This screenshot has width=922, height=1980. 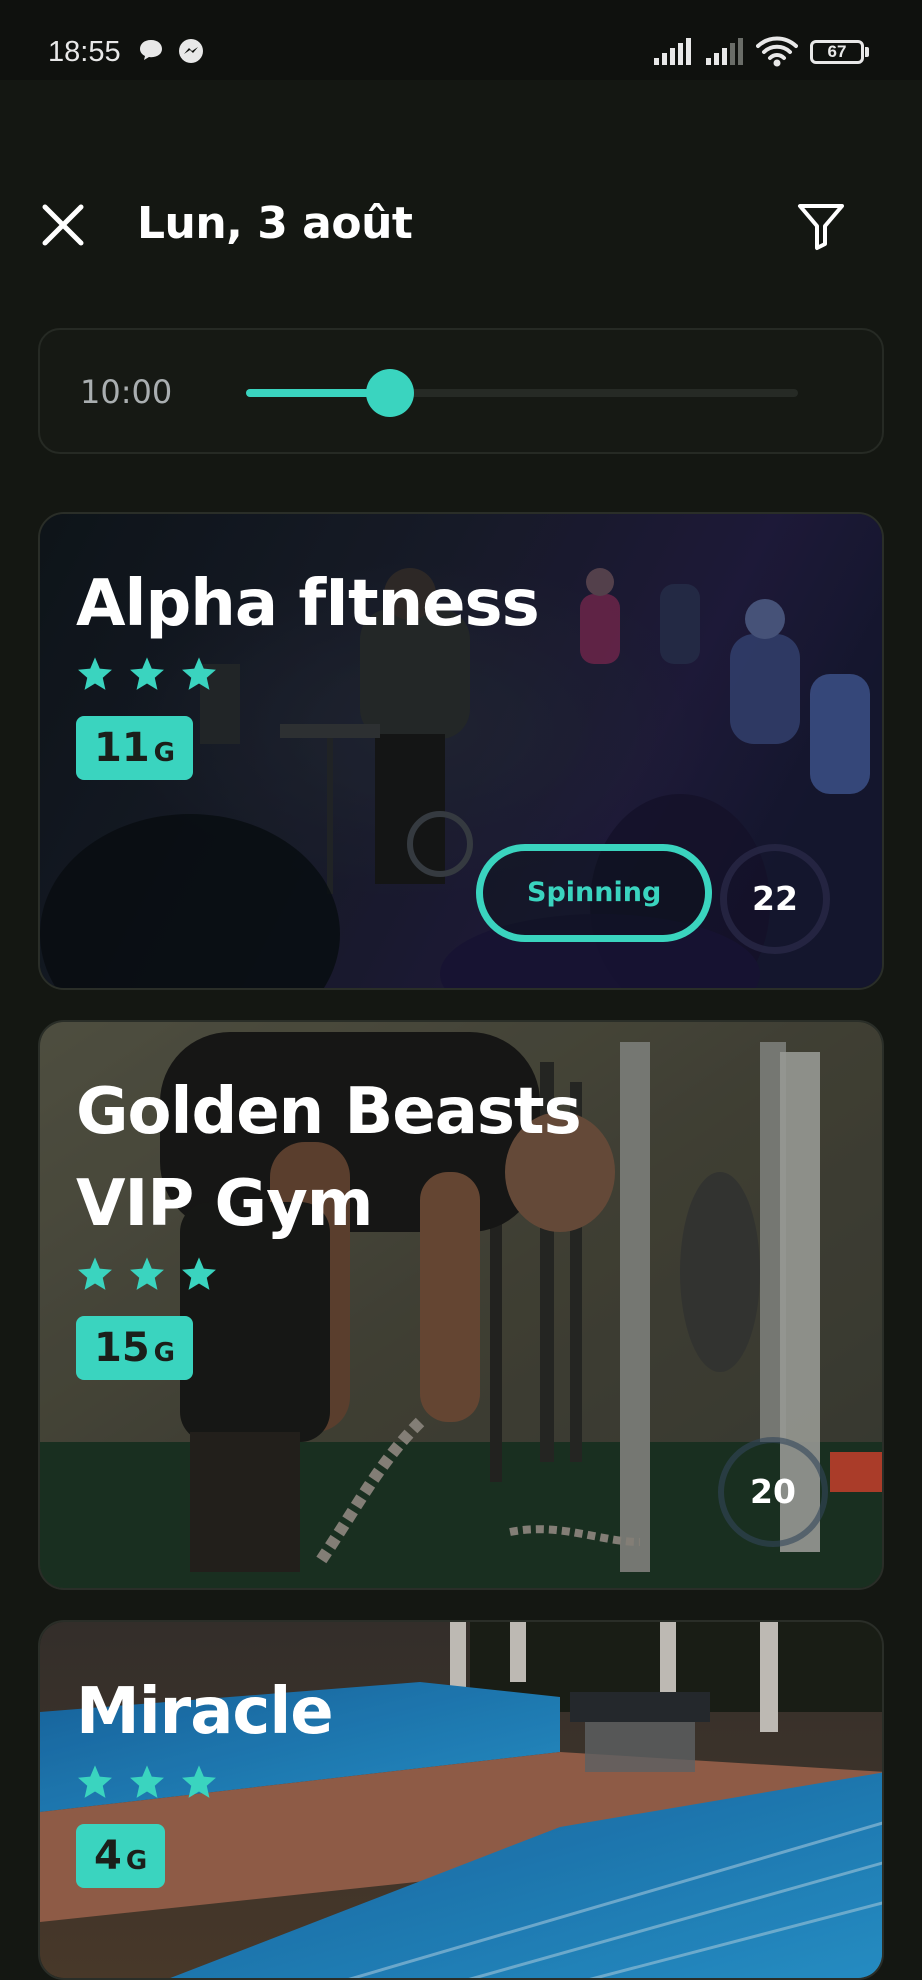 I want to click on count-badge: 20, so click(x=773, y=1492).